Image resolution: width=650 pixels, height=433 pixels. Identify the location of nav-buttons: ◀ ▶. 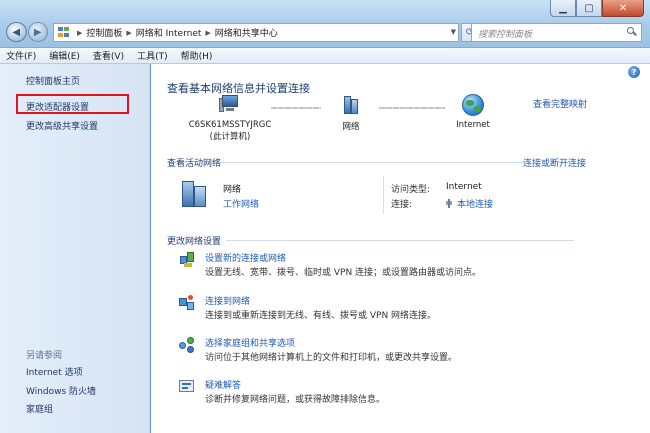
(27, 32).